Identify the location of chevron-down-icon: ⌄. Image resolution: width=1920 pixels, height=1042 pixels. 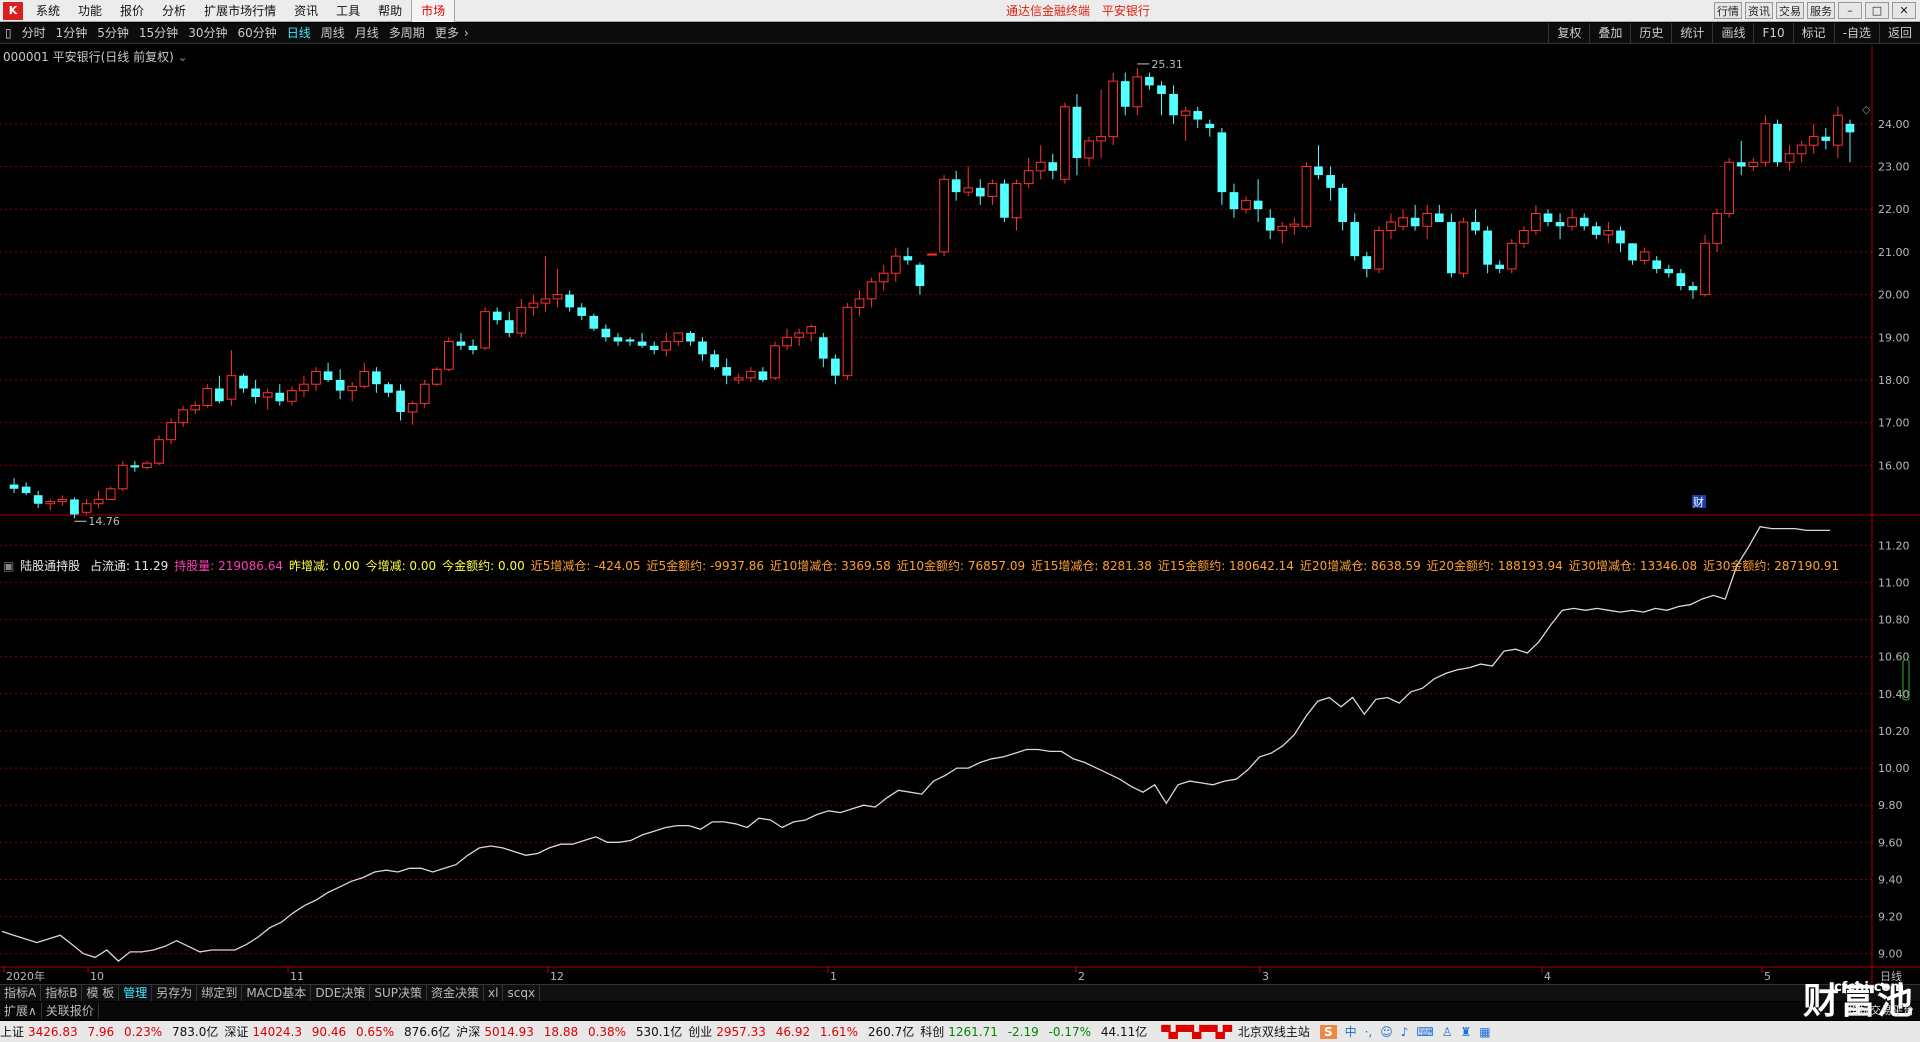
(183, 57).